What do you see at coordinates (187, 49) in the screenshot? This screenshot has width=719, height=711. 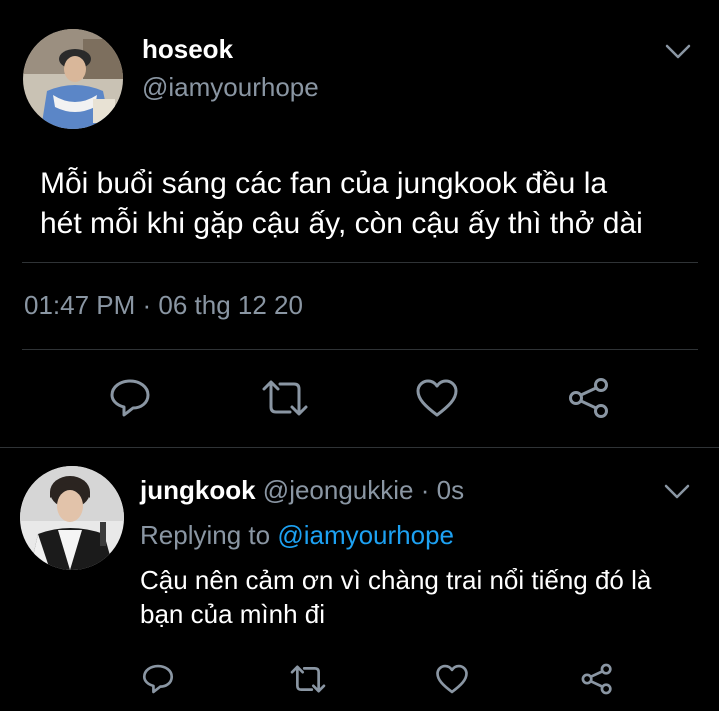 I see `display-name: hoseok` at bounding box center [187, 49].